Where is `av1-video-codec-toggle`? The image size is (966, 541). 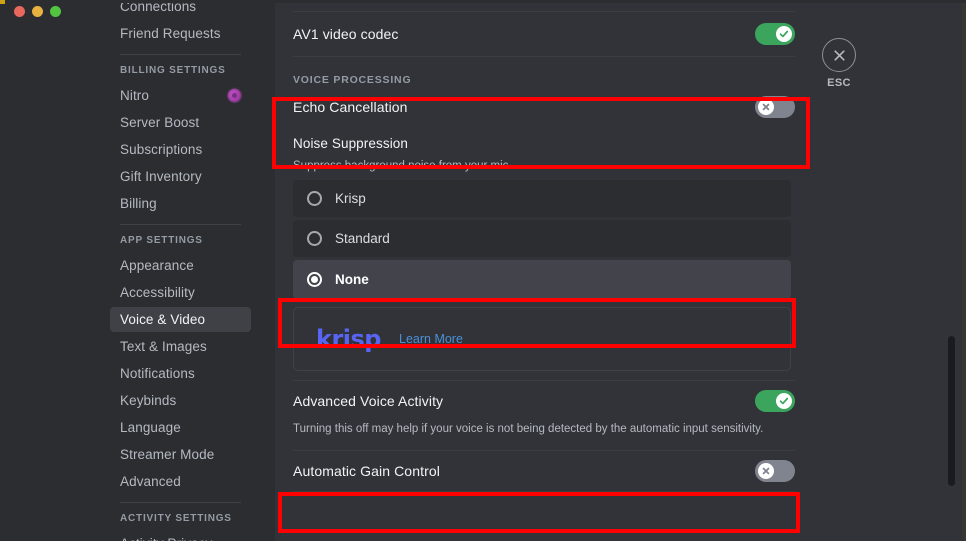
av1-video-codec-toggle is located at coordinates (775, 34).